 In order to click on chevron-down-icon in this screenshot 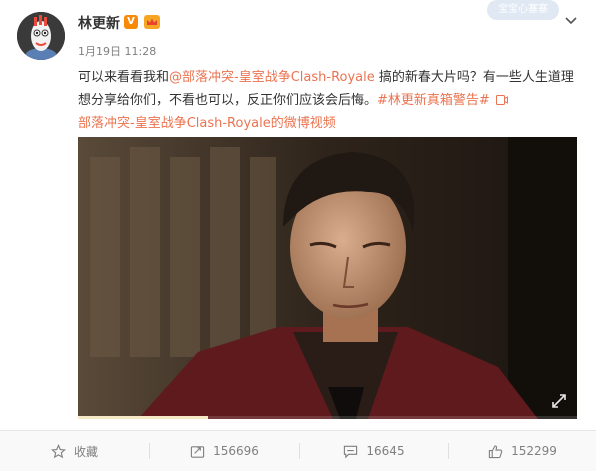, I will do `click(571, 20)`.